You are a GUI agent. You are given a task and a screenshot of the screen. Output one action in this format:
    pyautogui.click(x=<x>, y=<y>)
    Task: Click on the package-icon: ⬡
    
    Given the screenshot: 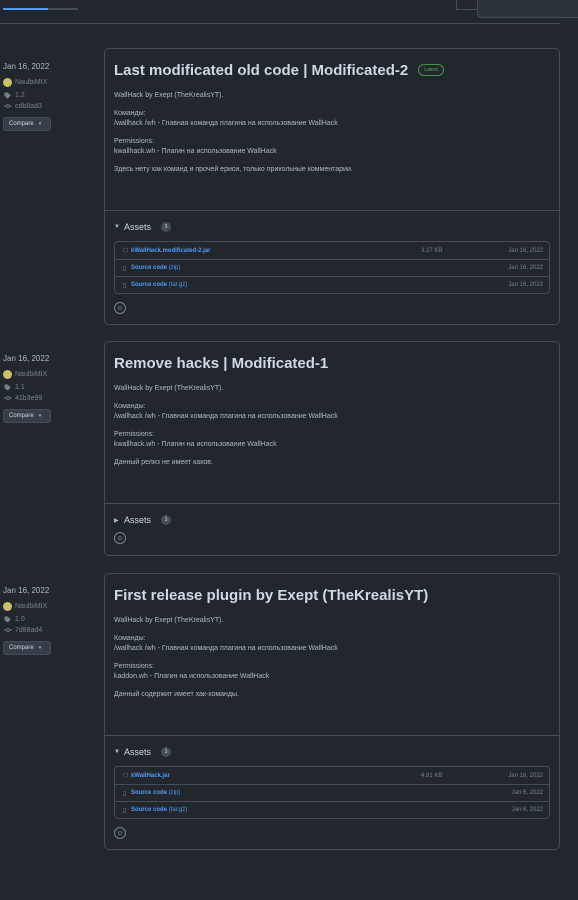 What is the action you would take?
    pyautogui.click(x=126, y=776)
    